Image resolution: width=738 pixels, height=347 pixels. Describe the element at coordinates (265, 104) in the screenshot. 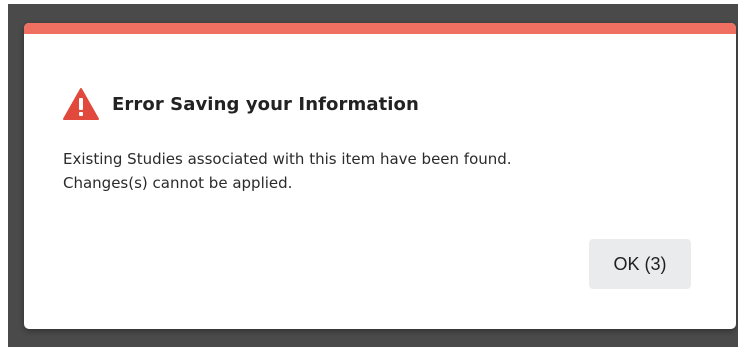

I see `dialog-title: Error Saving your Information` at that location.